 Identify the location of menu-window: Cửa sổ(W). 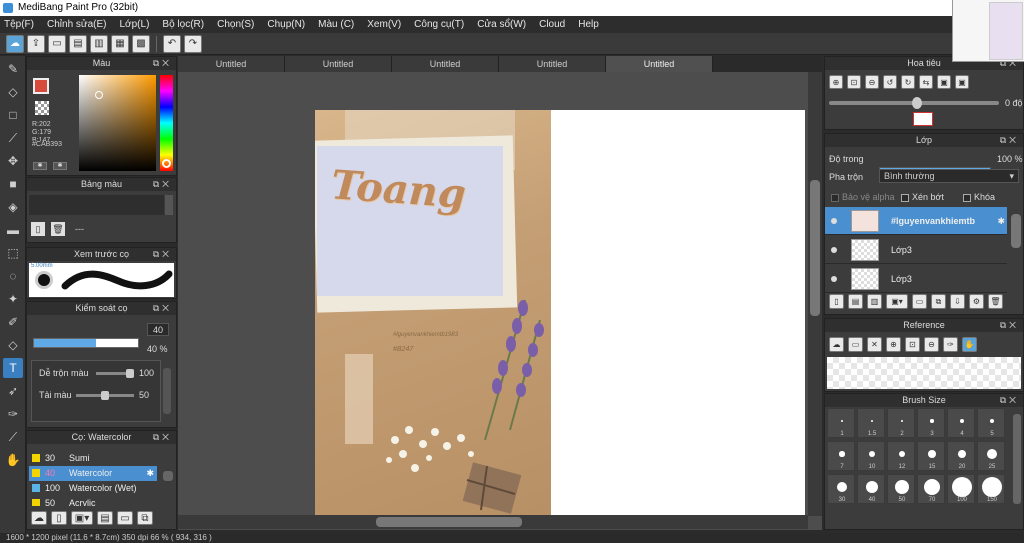
(501, 24).